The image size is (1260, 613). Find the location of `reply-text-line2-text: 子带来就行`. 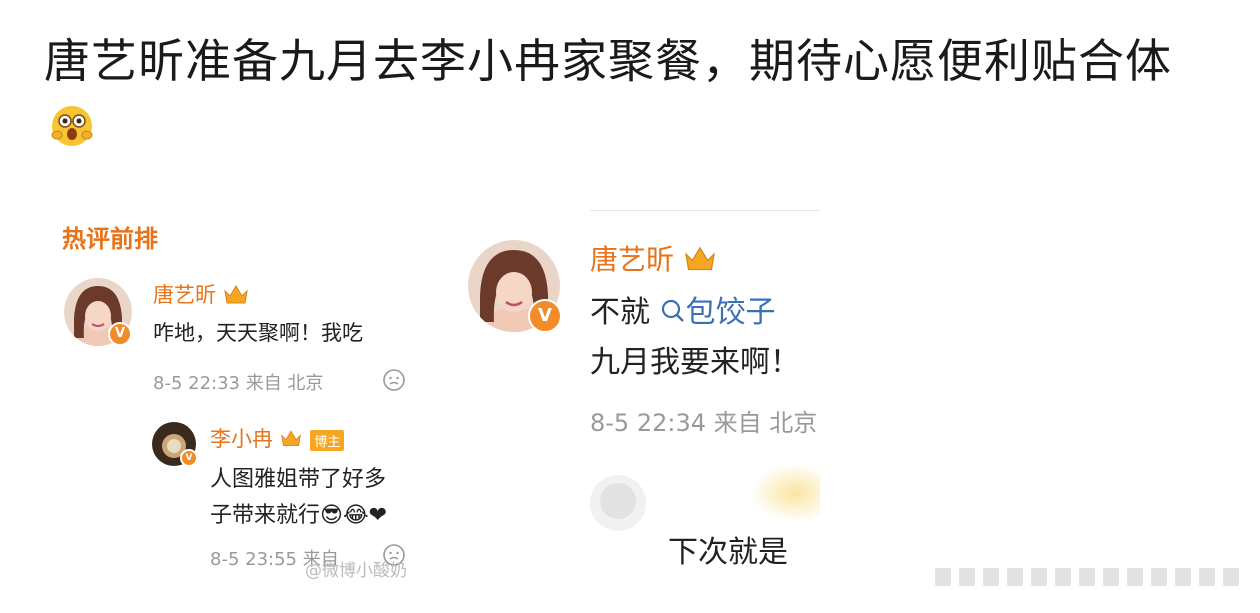

reply-text-line2-text: 子带来就行 is located at coordinates (265, 515).